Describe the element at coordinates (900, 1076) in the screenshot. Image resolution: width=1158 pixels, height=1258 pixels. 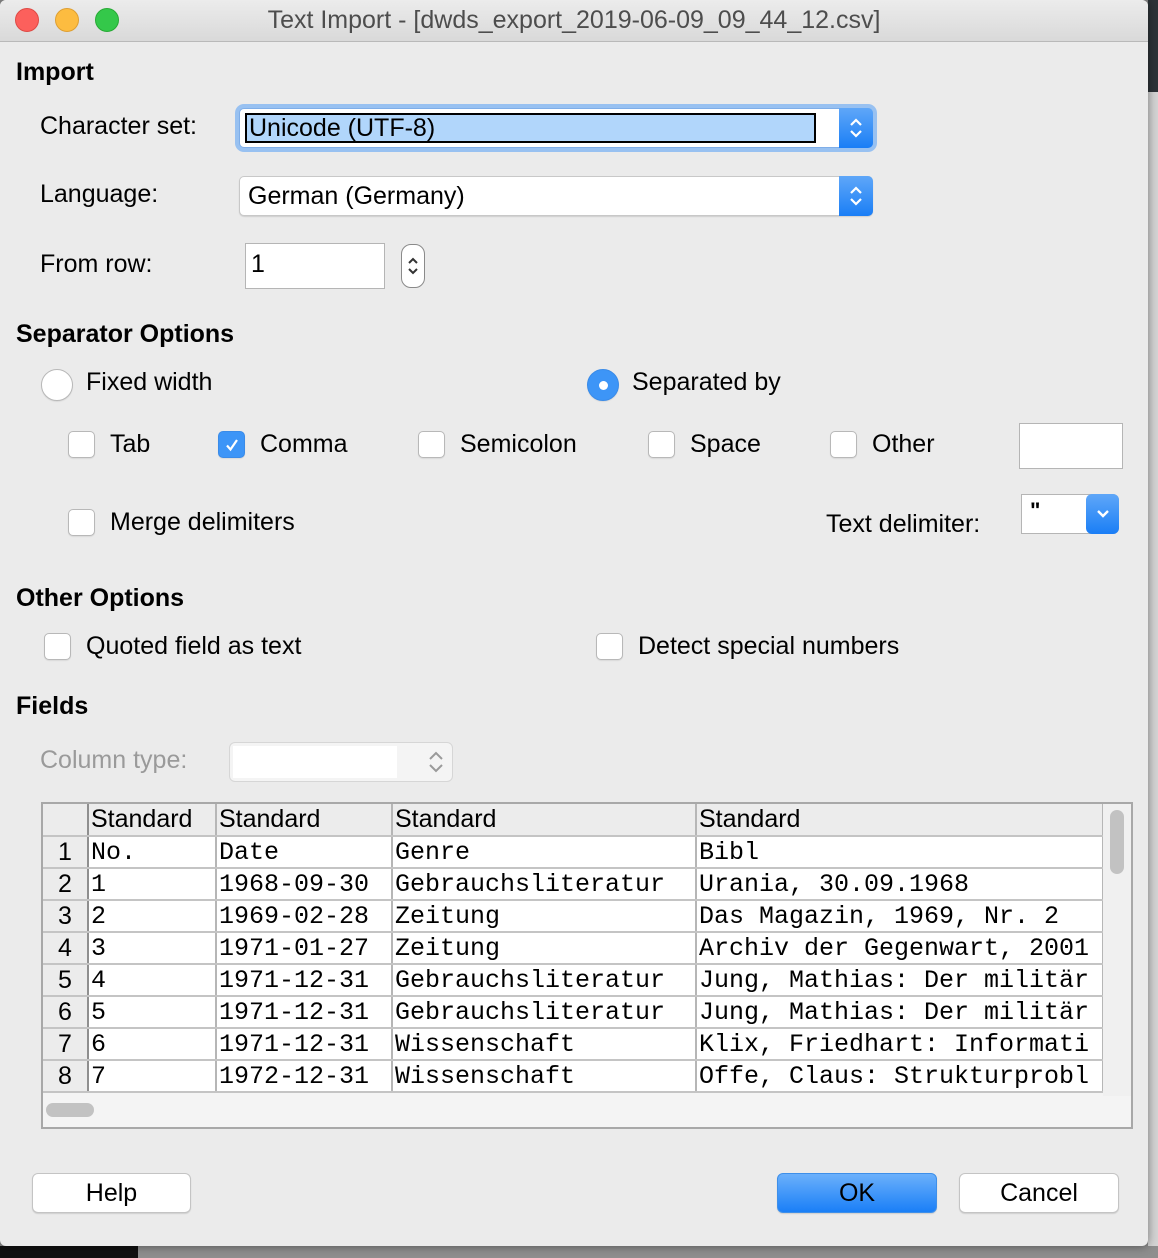
I see `table-cell: Offe, Claus: Strukturprobl` at that location.